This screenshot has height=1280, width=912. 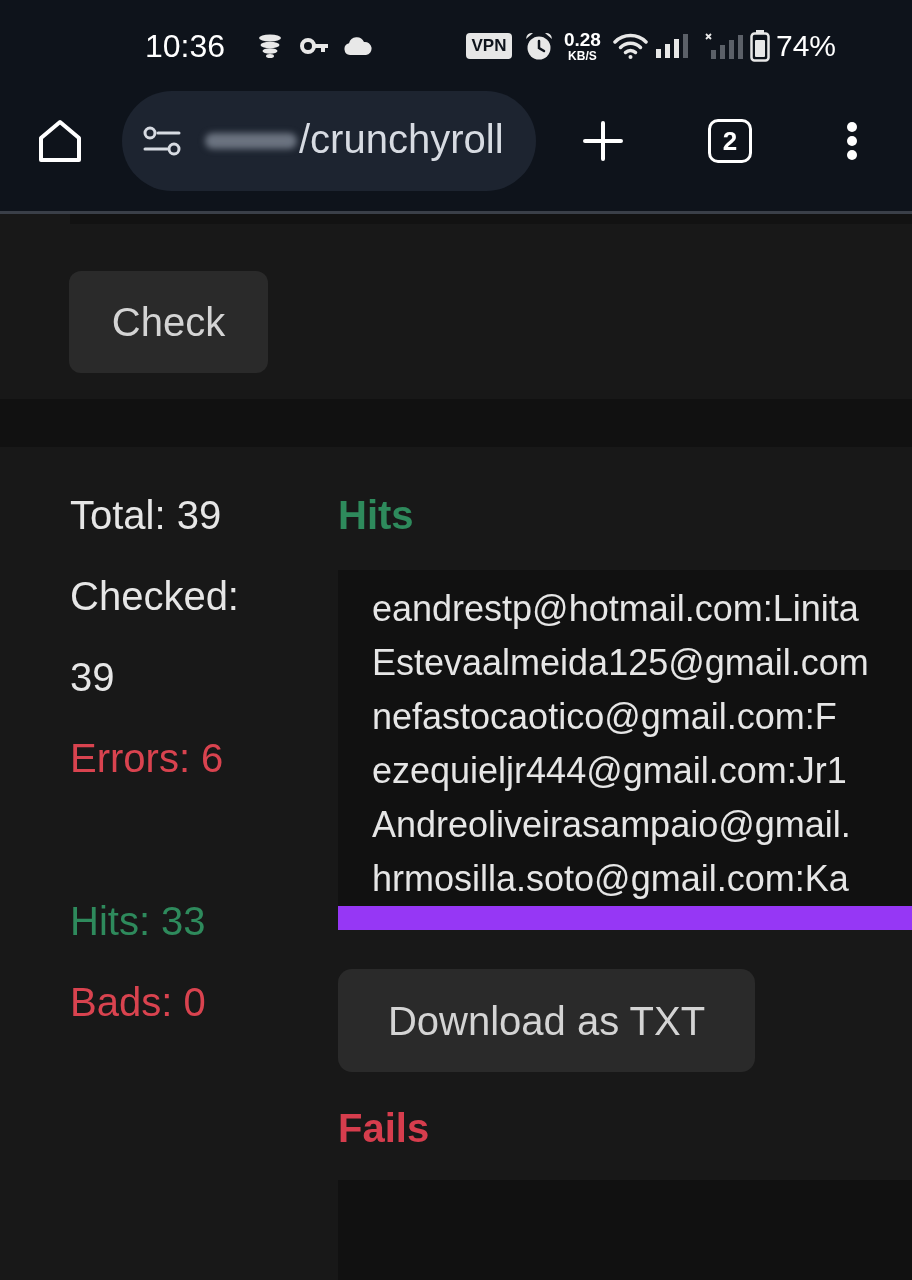 I want to click on cloud-icon, so click(x=358, y=45).